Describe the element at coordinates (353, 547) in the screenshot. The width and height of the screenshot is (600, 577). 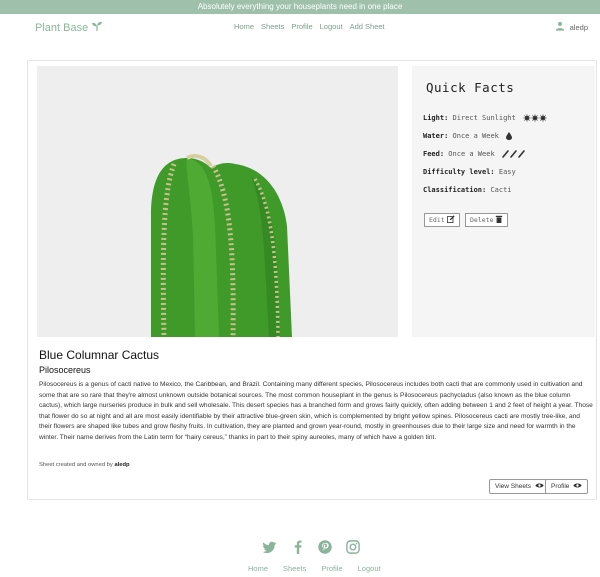
I see `instagram-icon` at that location.